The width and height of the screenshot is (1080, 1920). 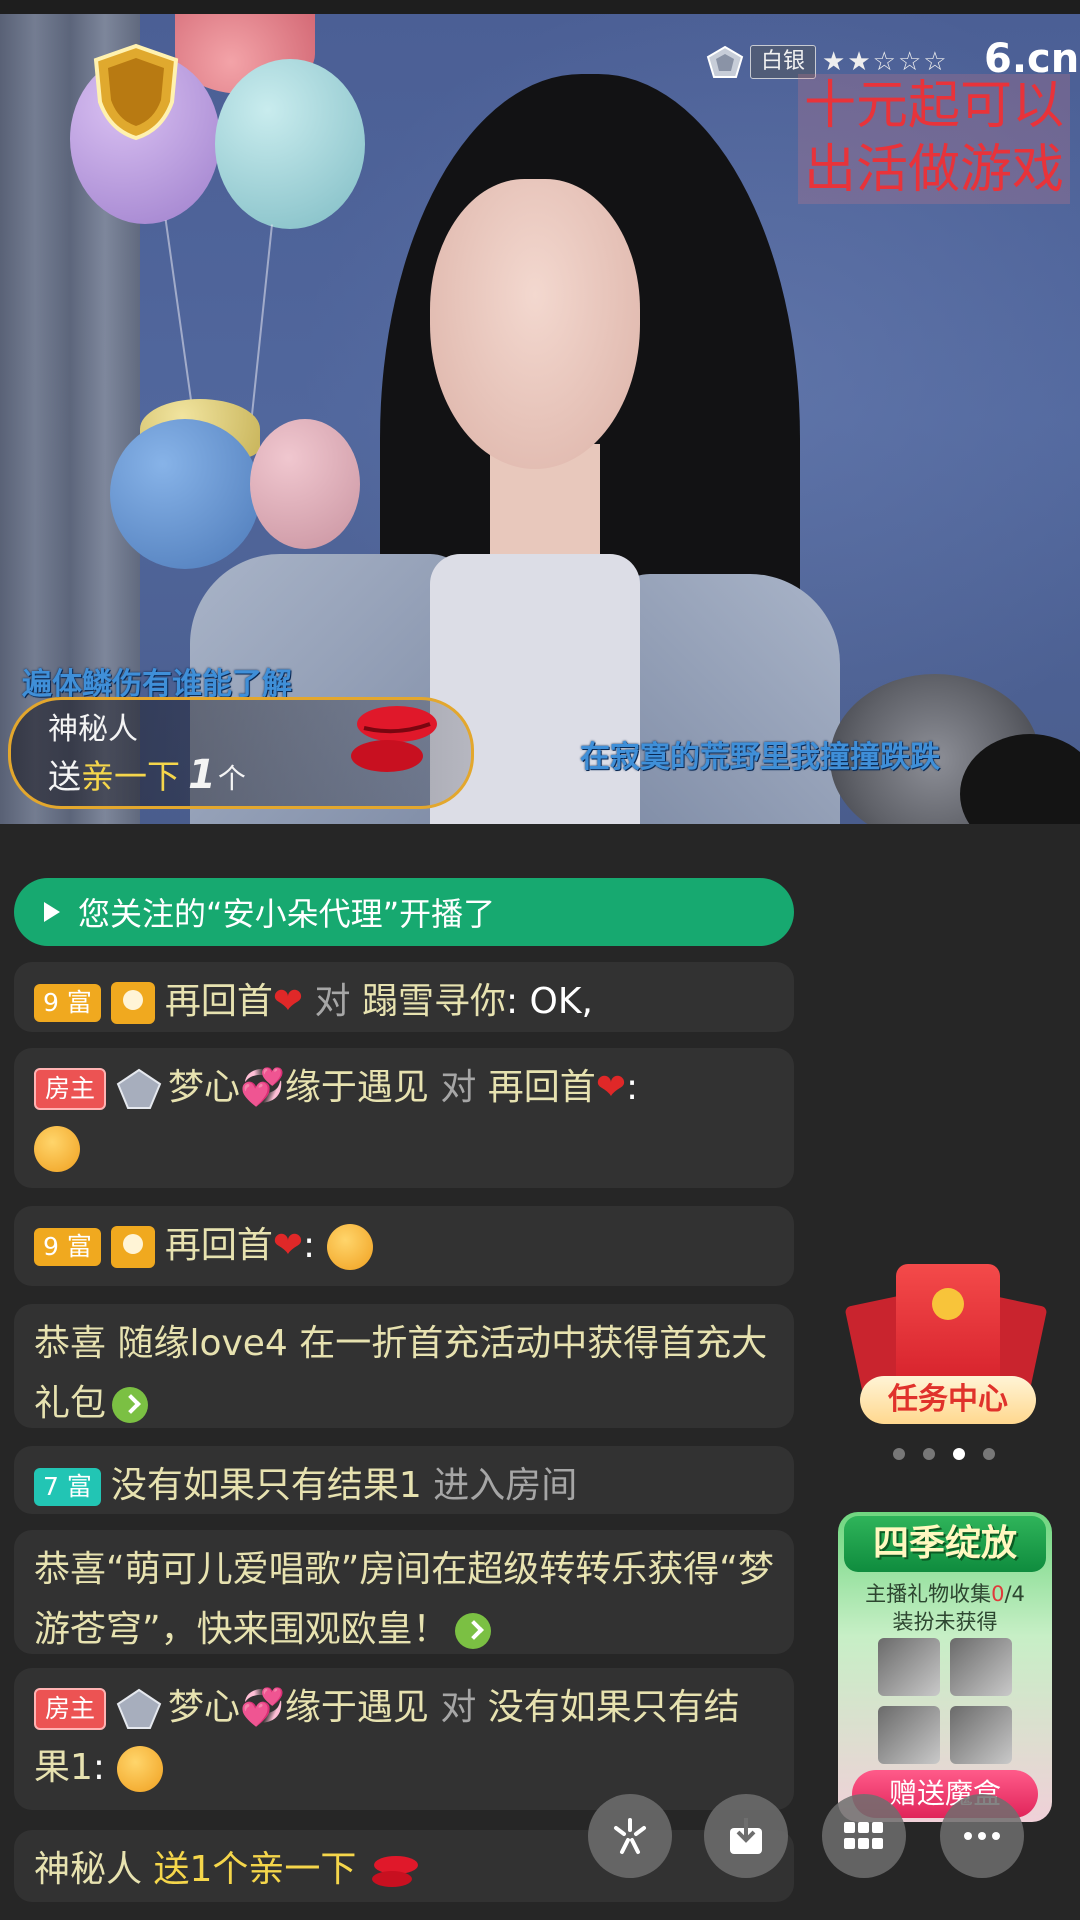 I want to click on season-total: /4, so click(x=1014, y=1594).